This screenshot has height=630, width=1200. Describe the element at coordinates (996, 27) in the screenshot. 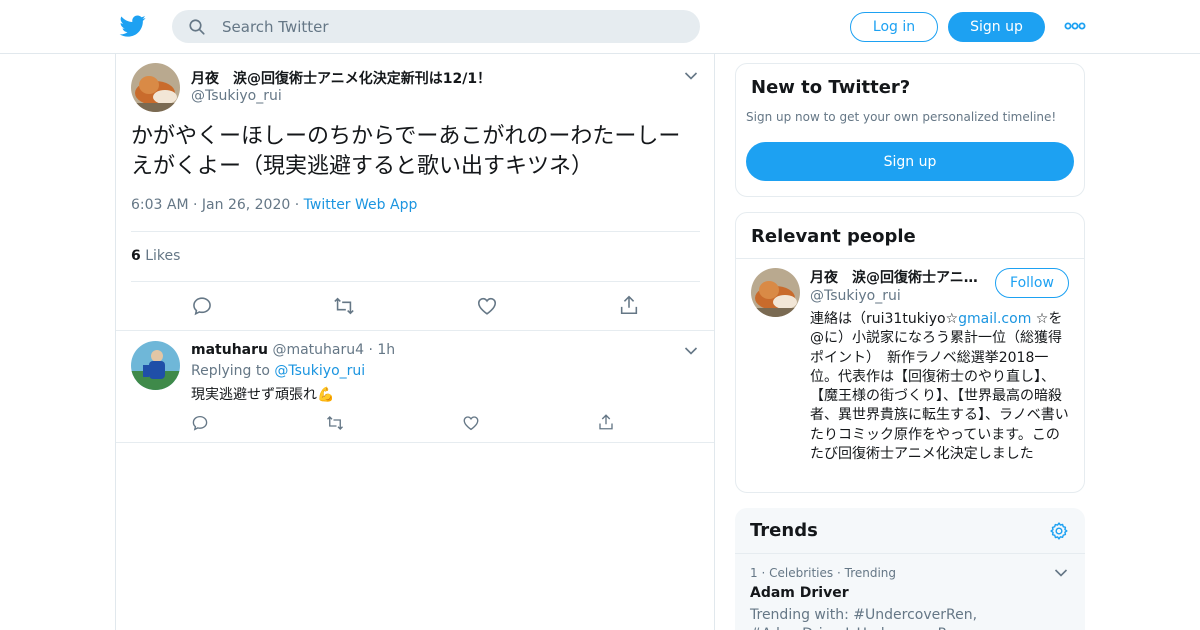

I see `signup-button: Sign up` at that location.